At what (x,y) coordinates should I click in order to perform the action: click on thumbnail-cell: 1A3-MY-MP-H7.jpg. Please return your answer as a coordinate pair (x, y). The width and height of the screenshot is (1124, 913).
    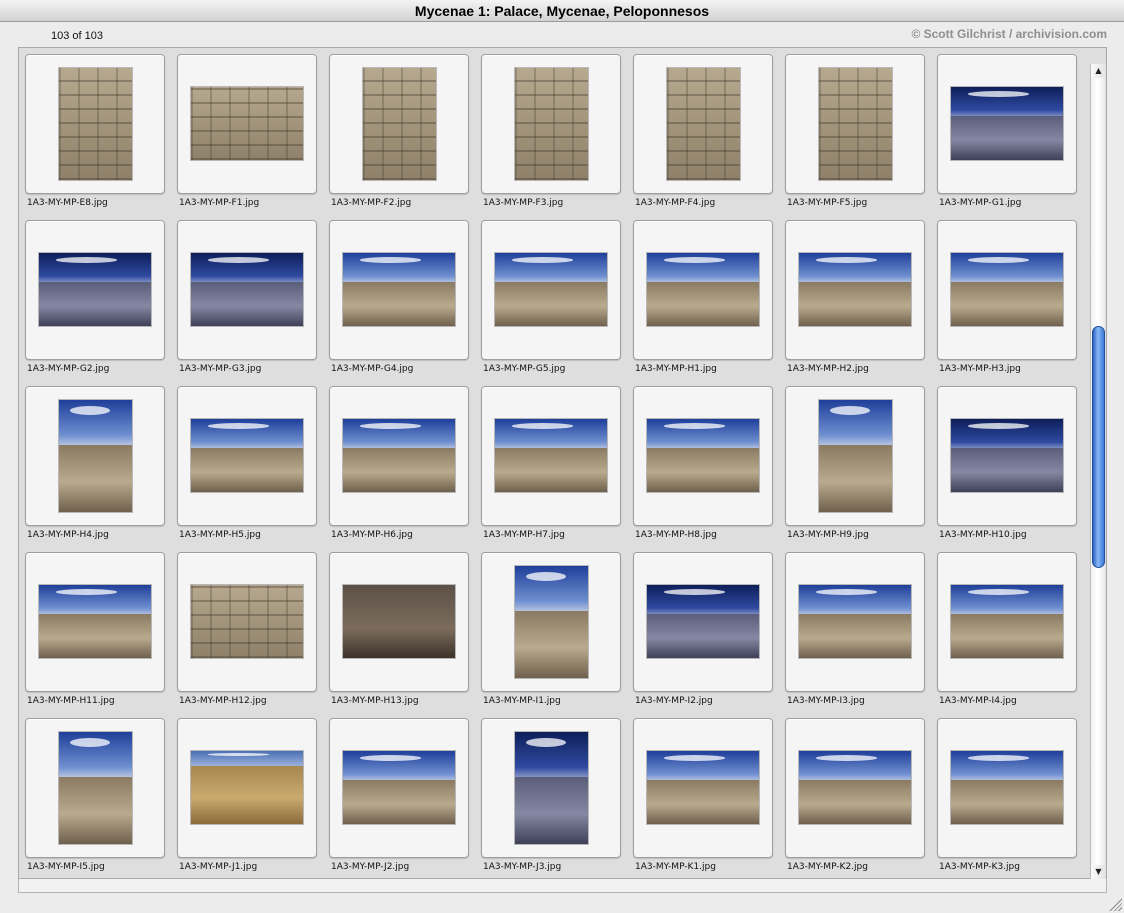
    Looking at the image, I should click on (551, 469).